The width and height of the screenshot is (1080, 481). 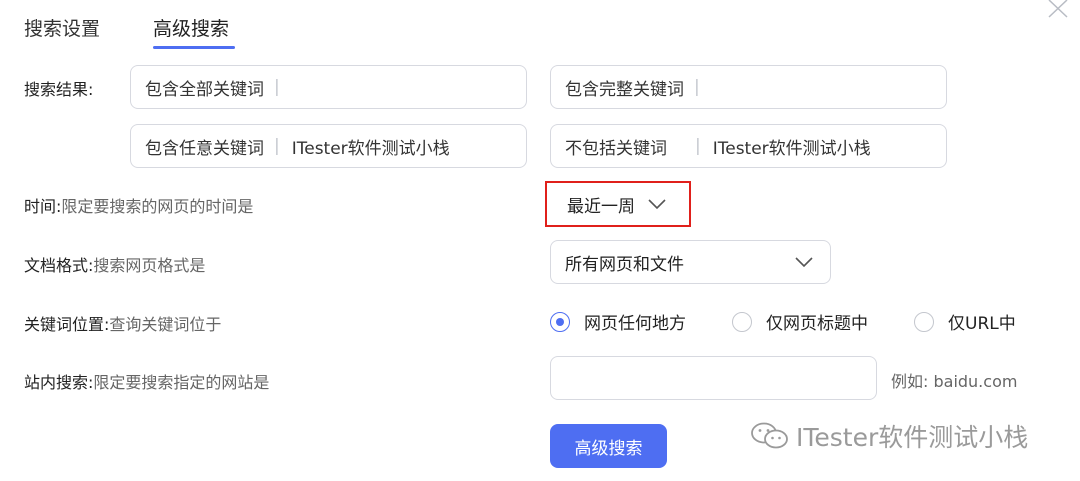 I want to click on site-search-description: 限定要搜索指定的网站是, so click(x=181, y=382).